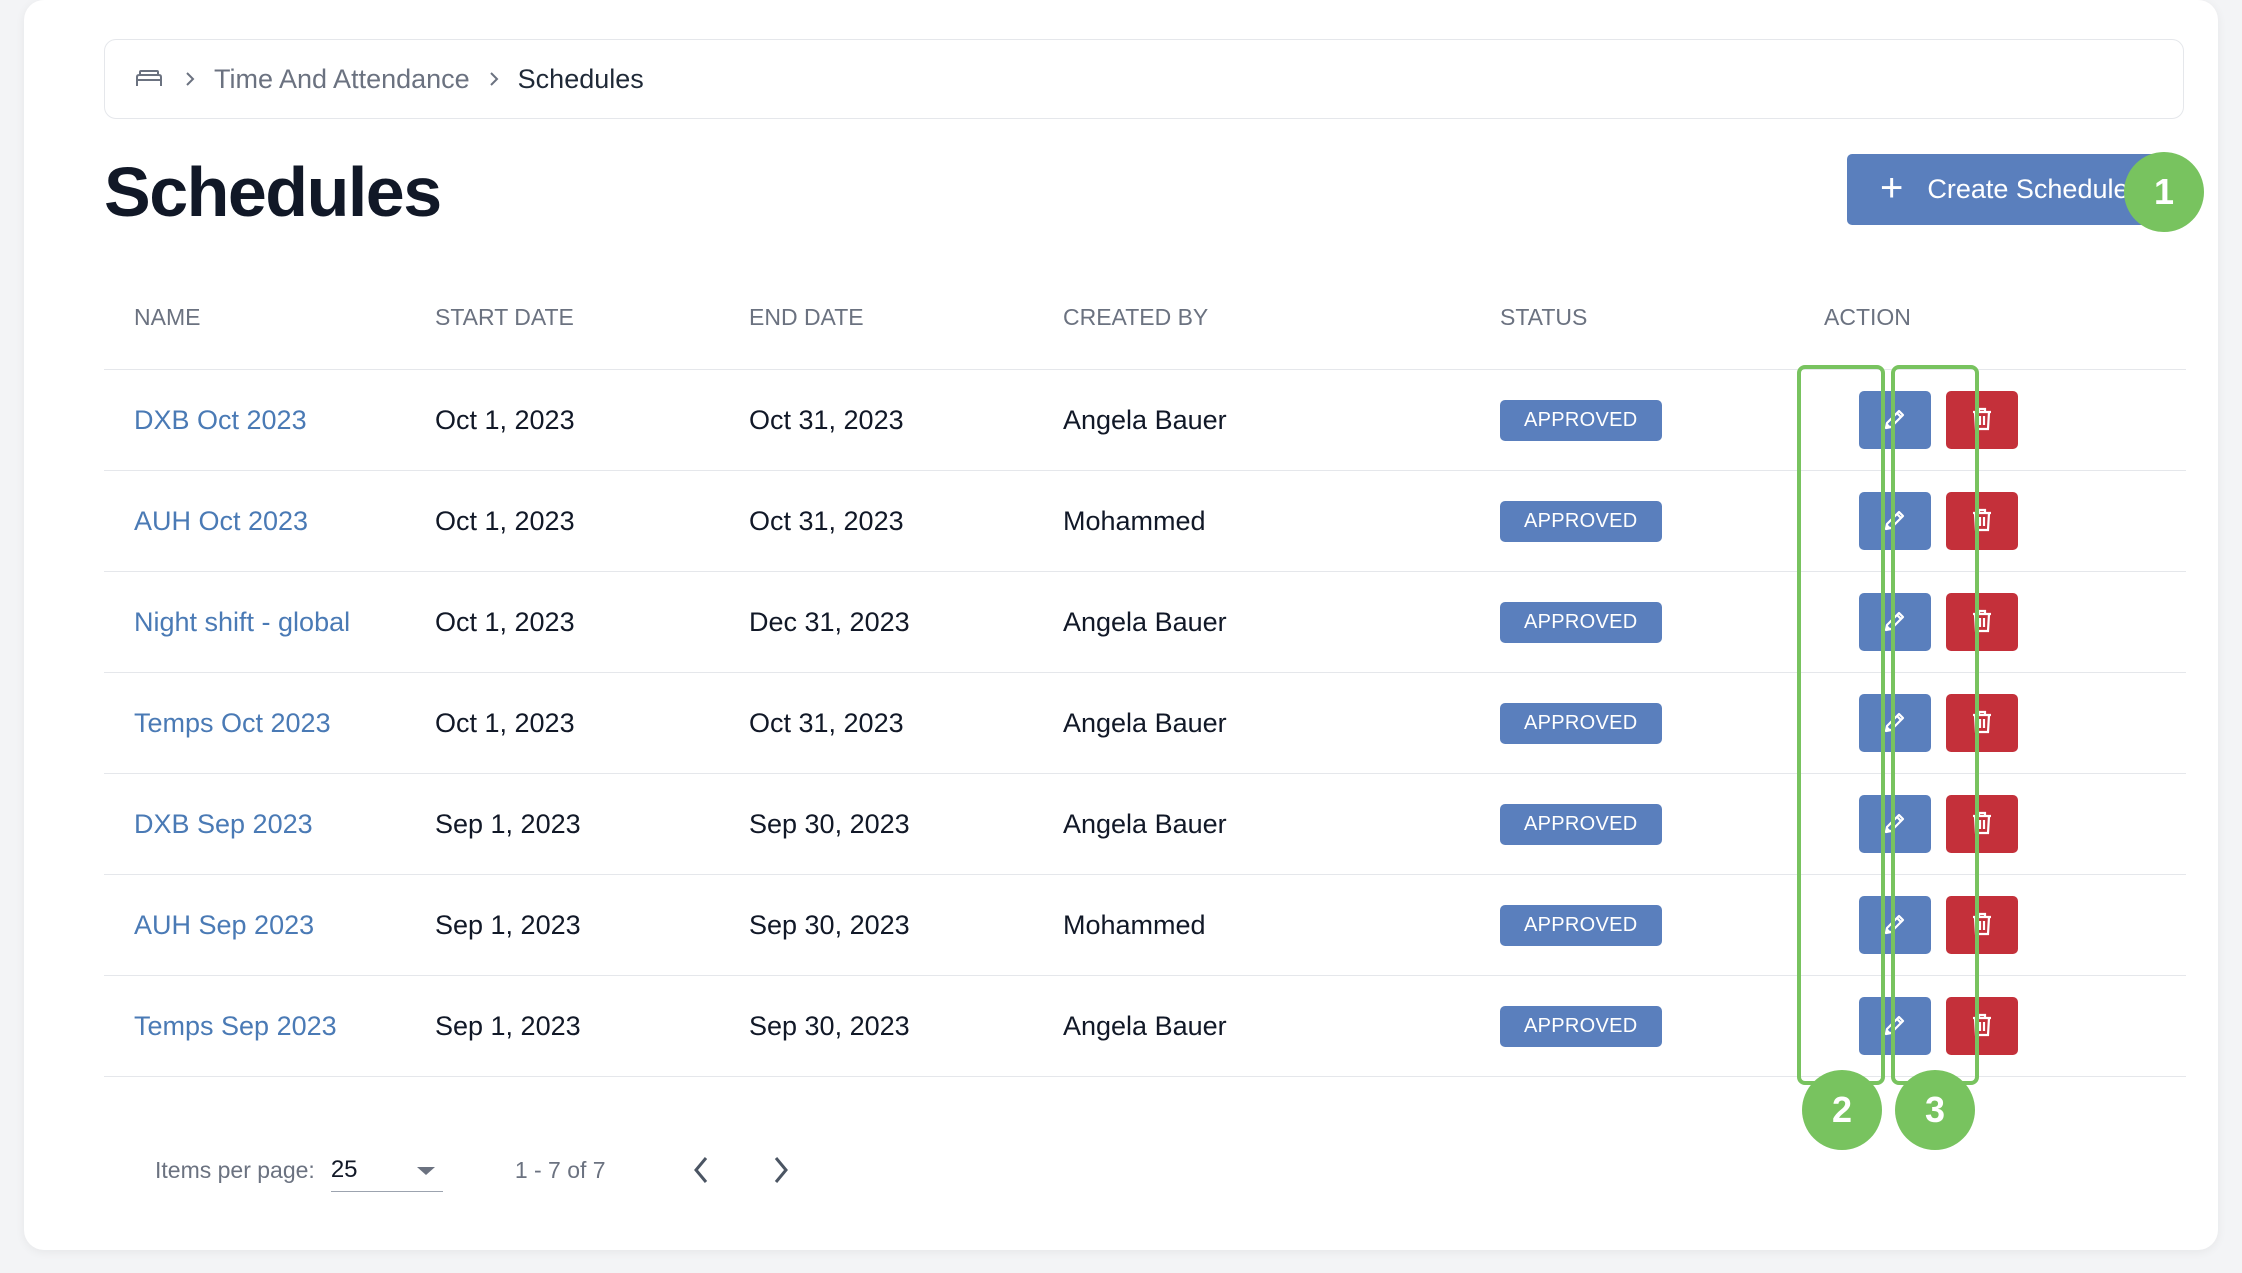 This screenshot has width=2242, height=1273. What do you see at coordinates (220, 420) in the screenshot?
I see `schedule-name-link: DXB Oct 2023` at bounding box center [220, 420].